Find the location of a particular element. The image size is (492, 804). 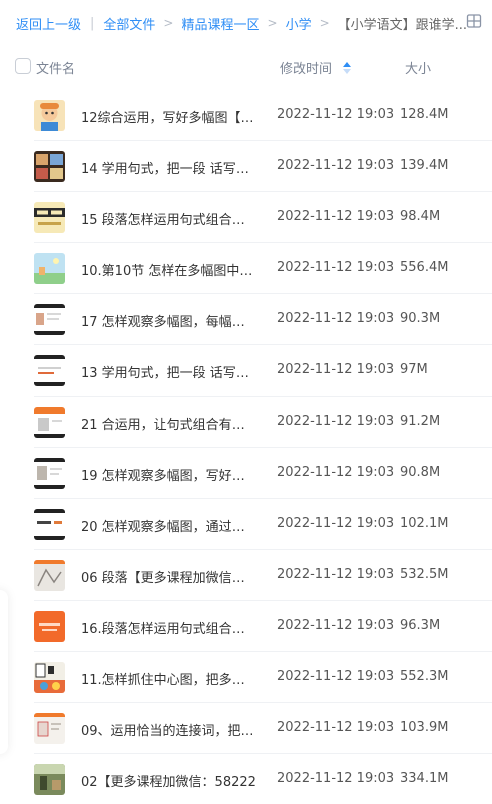

file-size: 90.8M is located at coordinates (420, 472).